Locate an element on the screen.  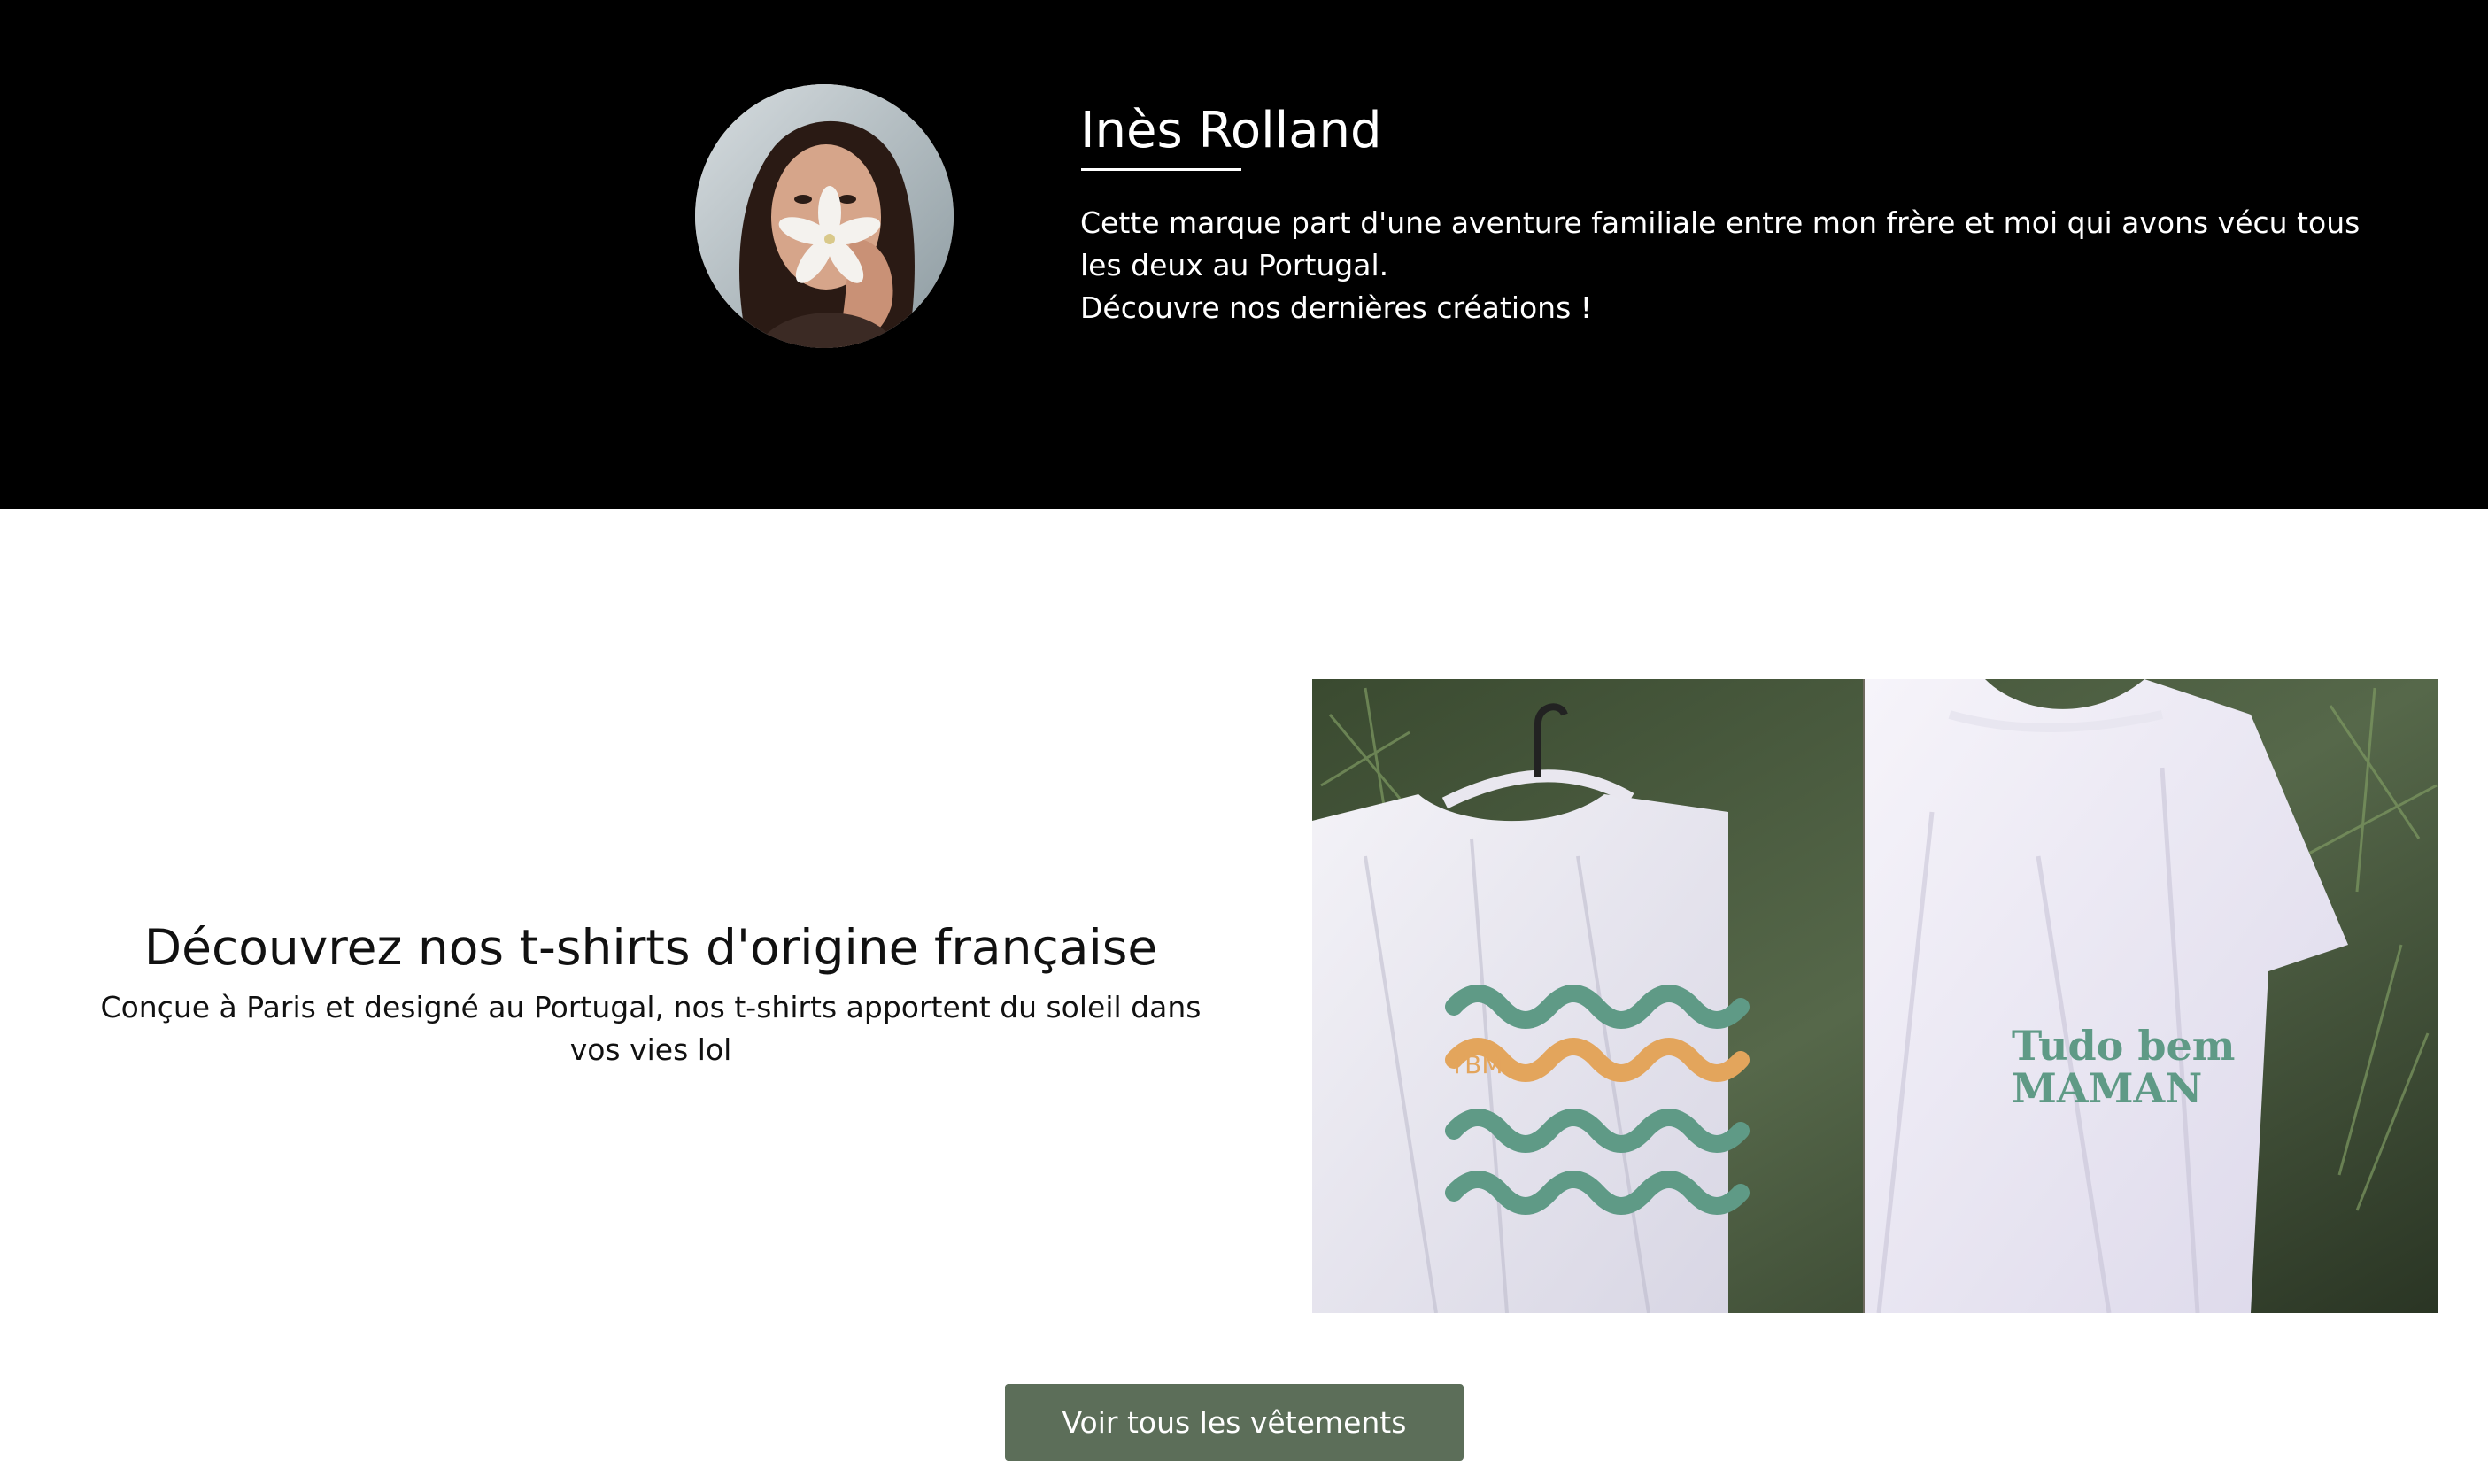
author-name: Inès Rolland is located at coordinates (1231, 130).